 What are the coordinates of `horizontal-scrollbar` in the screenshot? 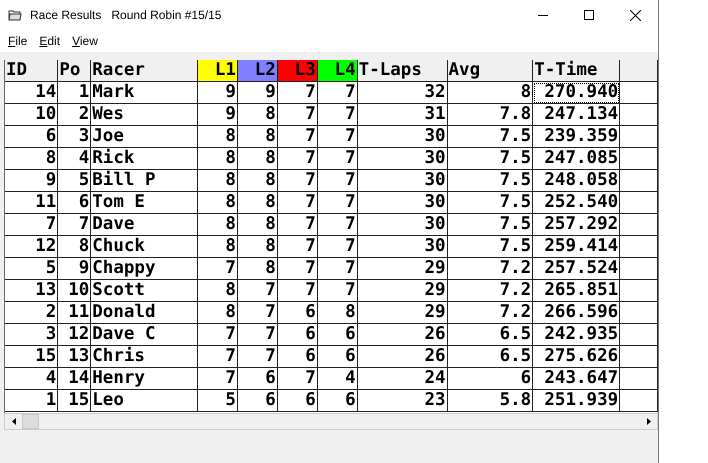 It's located at (331, 421).